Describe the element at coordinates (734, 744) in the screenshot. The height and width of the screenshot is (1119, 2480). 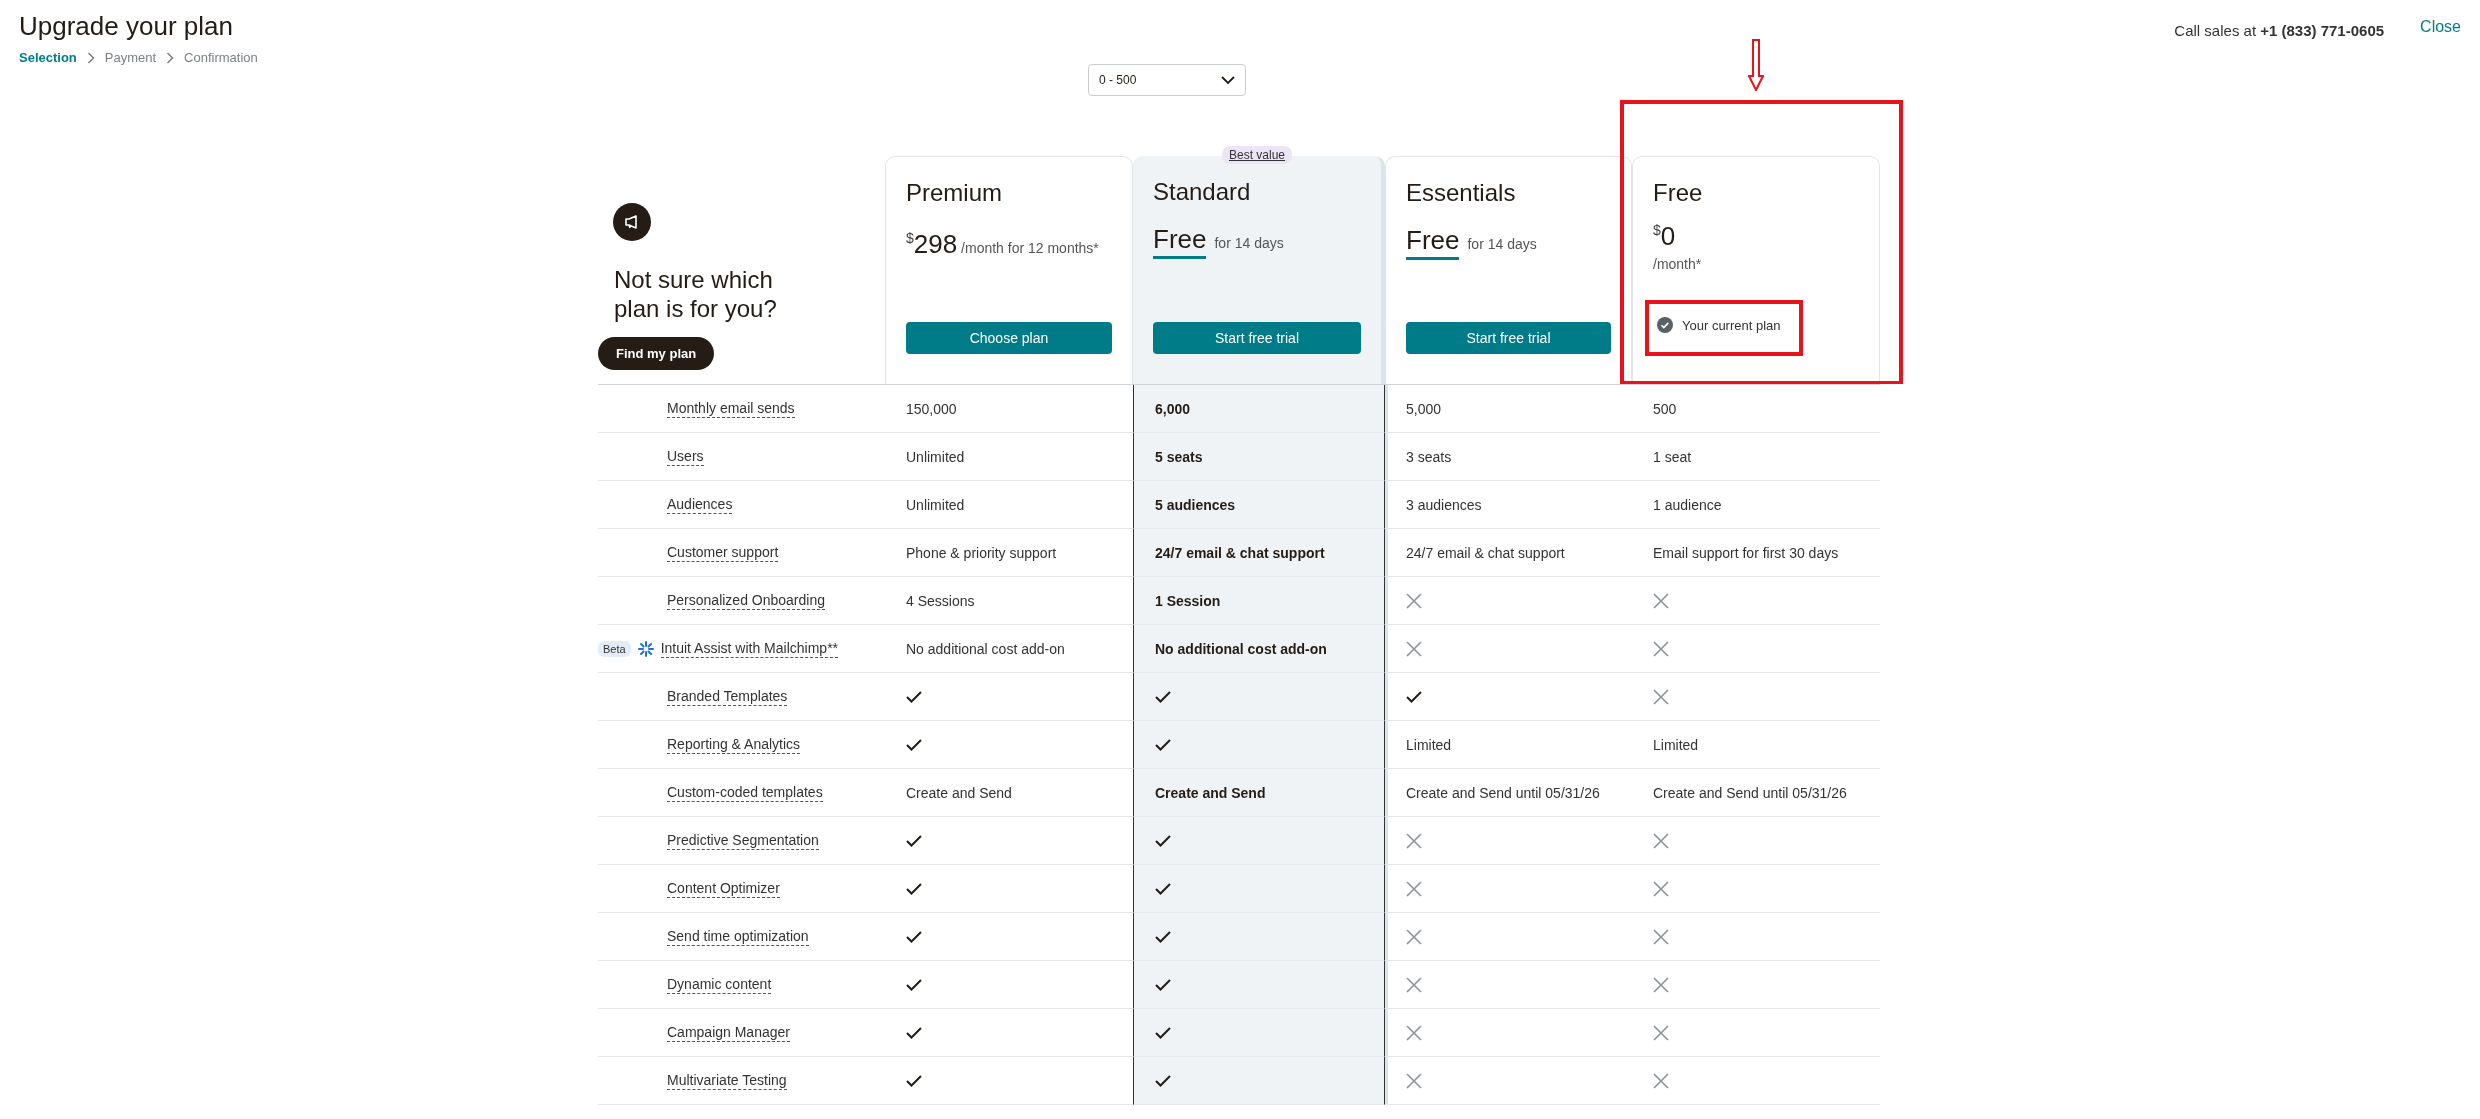
I see `feature-name: Reporting & Analytics` at that location.